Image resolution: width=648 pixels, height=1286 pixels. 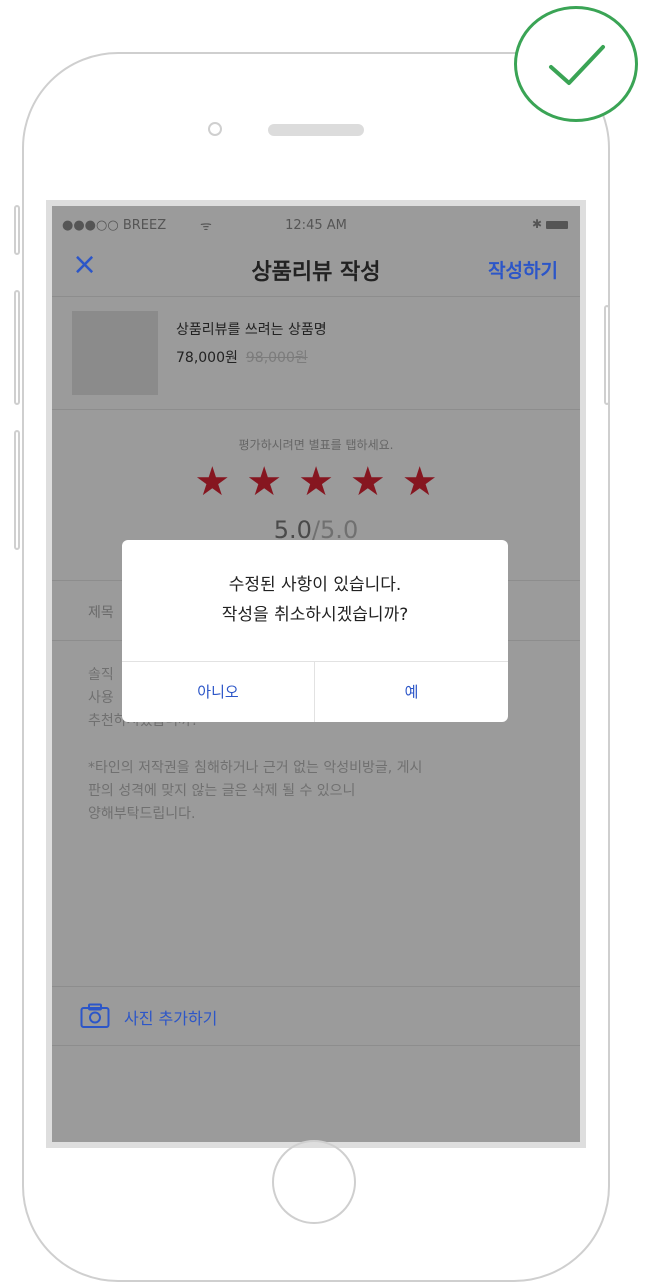 What do you see at coordinates (557, 225) in the screenshot?
I see `battery-icon` at bounding box center [557, 225].